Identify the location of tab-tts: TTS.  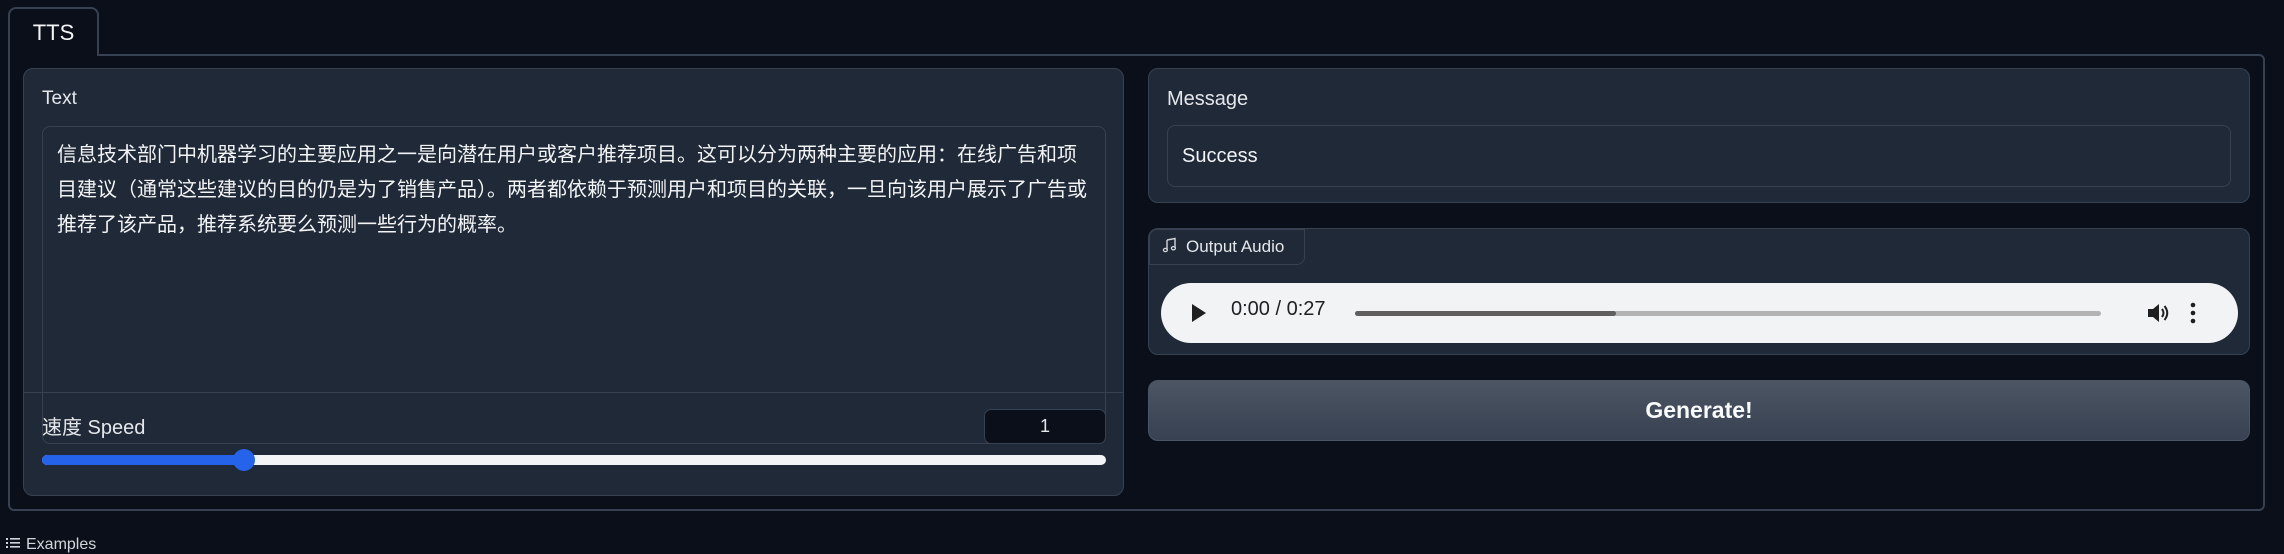
(53, 31).